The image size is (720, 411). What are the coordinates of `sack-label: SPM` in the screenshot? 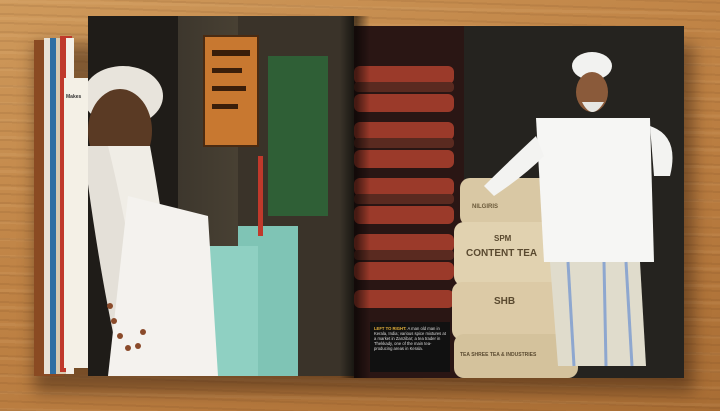 It's located at (503, 238).